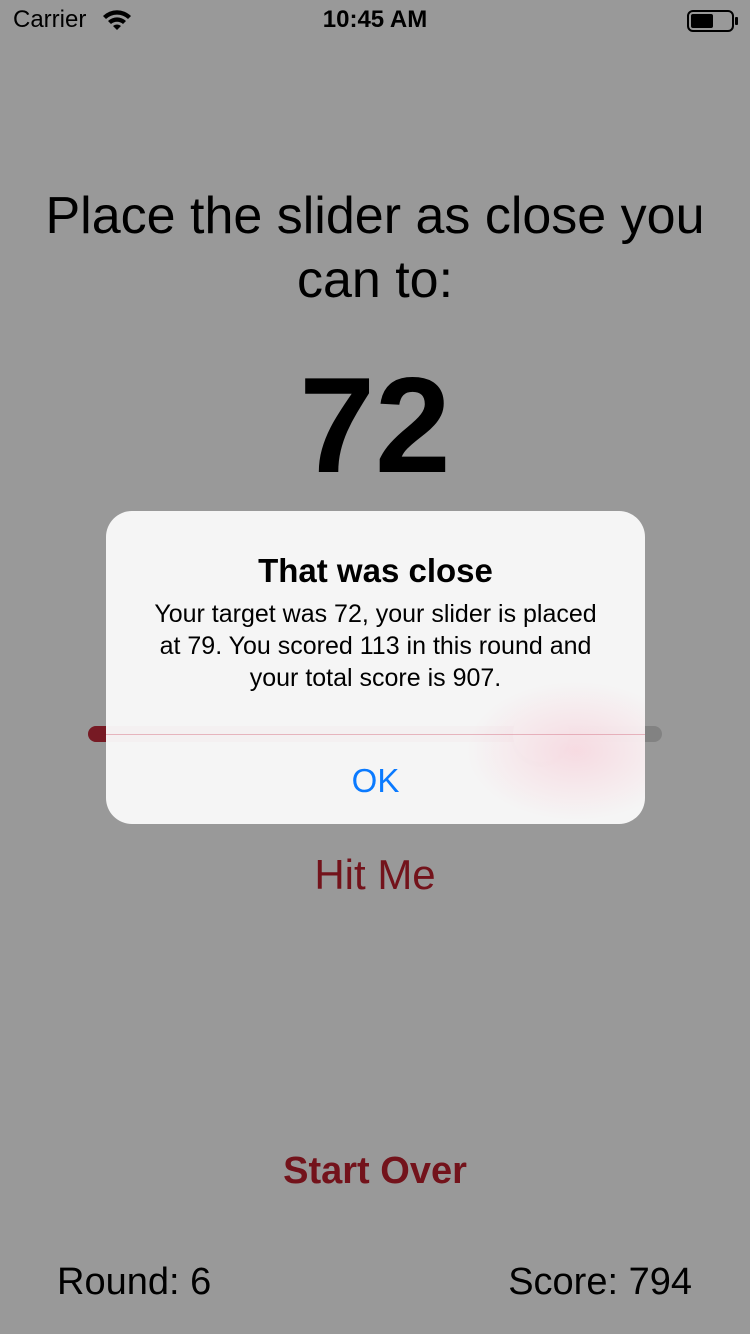 The width and height of the screenshot is (750, 1334). What do you see at coordinates (375, 570) in the screenshot?
I see `alert-title: That was close` at bounding box center [375, 570].